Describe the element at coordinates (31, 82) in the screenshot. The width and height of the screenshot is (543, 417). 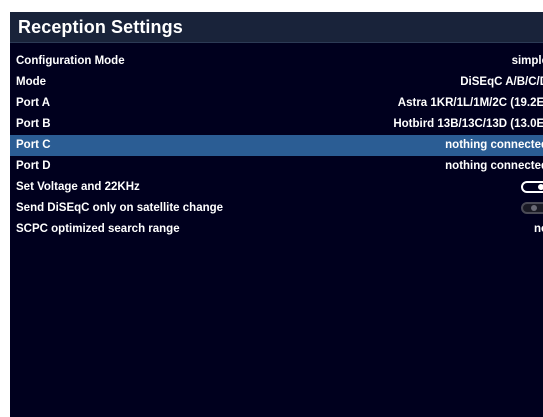
I see `setting-label: Mode` at that location.